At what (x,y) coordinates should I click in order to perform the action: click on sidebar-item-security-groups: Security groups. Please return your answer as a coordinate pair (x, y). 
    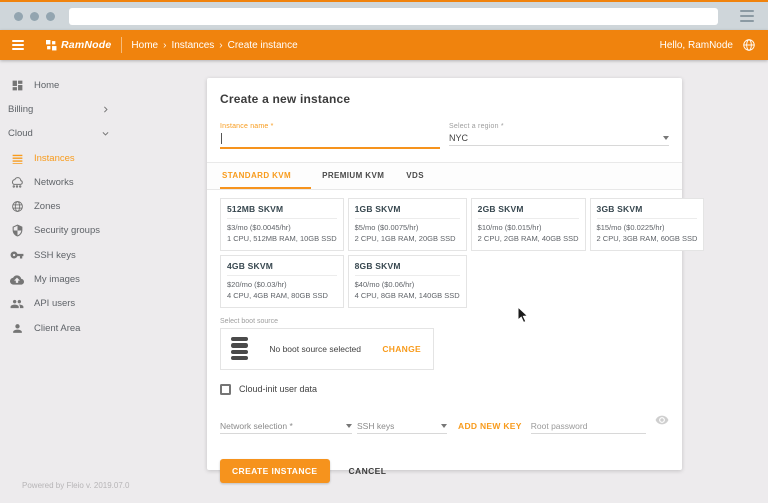
    Looking at the image, I should click on (100, 231).